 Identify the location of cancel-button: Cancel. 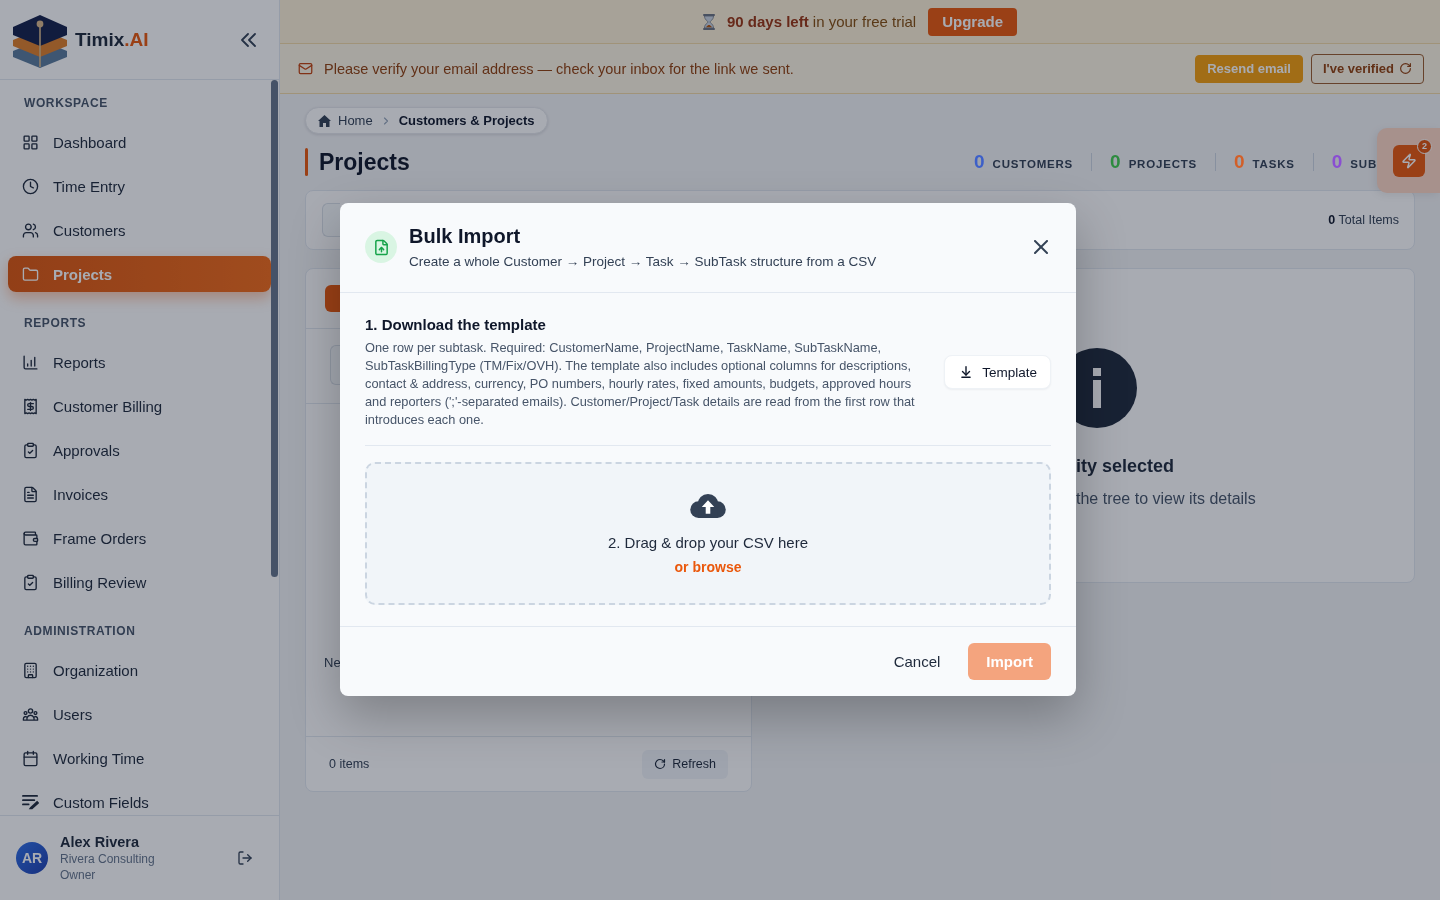
(917, 661).